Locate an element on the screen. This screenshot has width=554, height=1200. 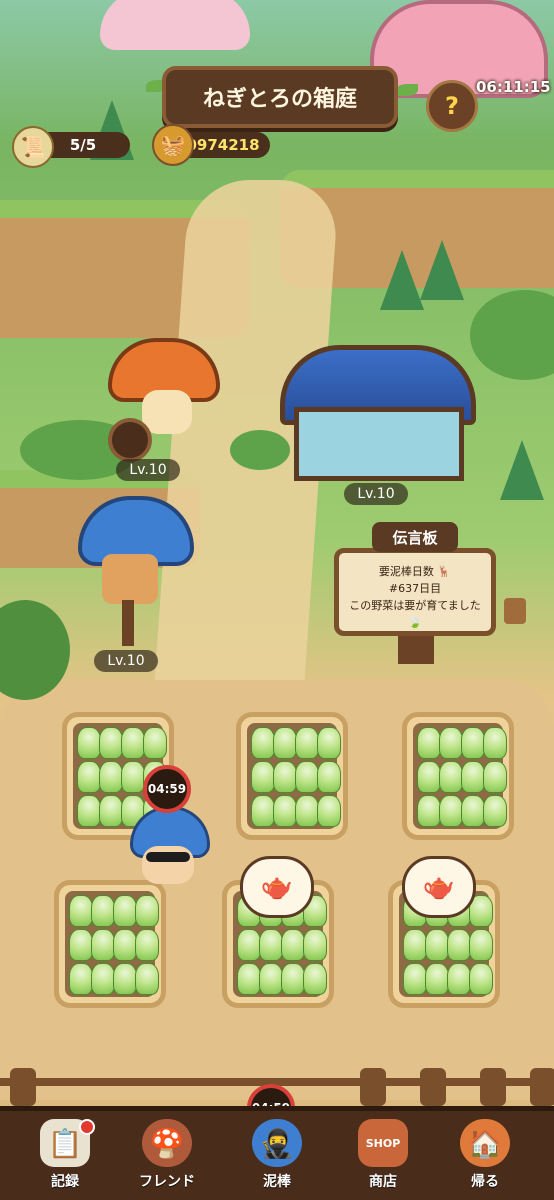
clock: 06:11:15 is located at coordinates (513, 87).